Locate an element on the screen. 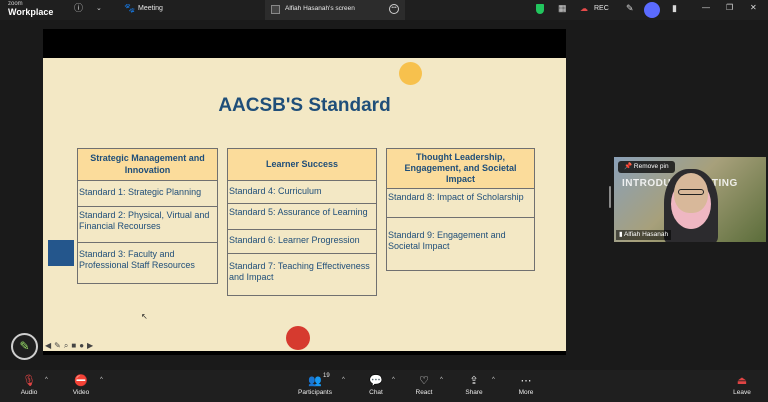  more-label: More is located at coordinates (526, 392).